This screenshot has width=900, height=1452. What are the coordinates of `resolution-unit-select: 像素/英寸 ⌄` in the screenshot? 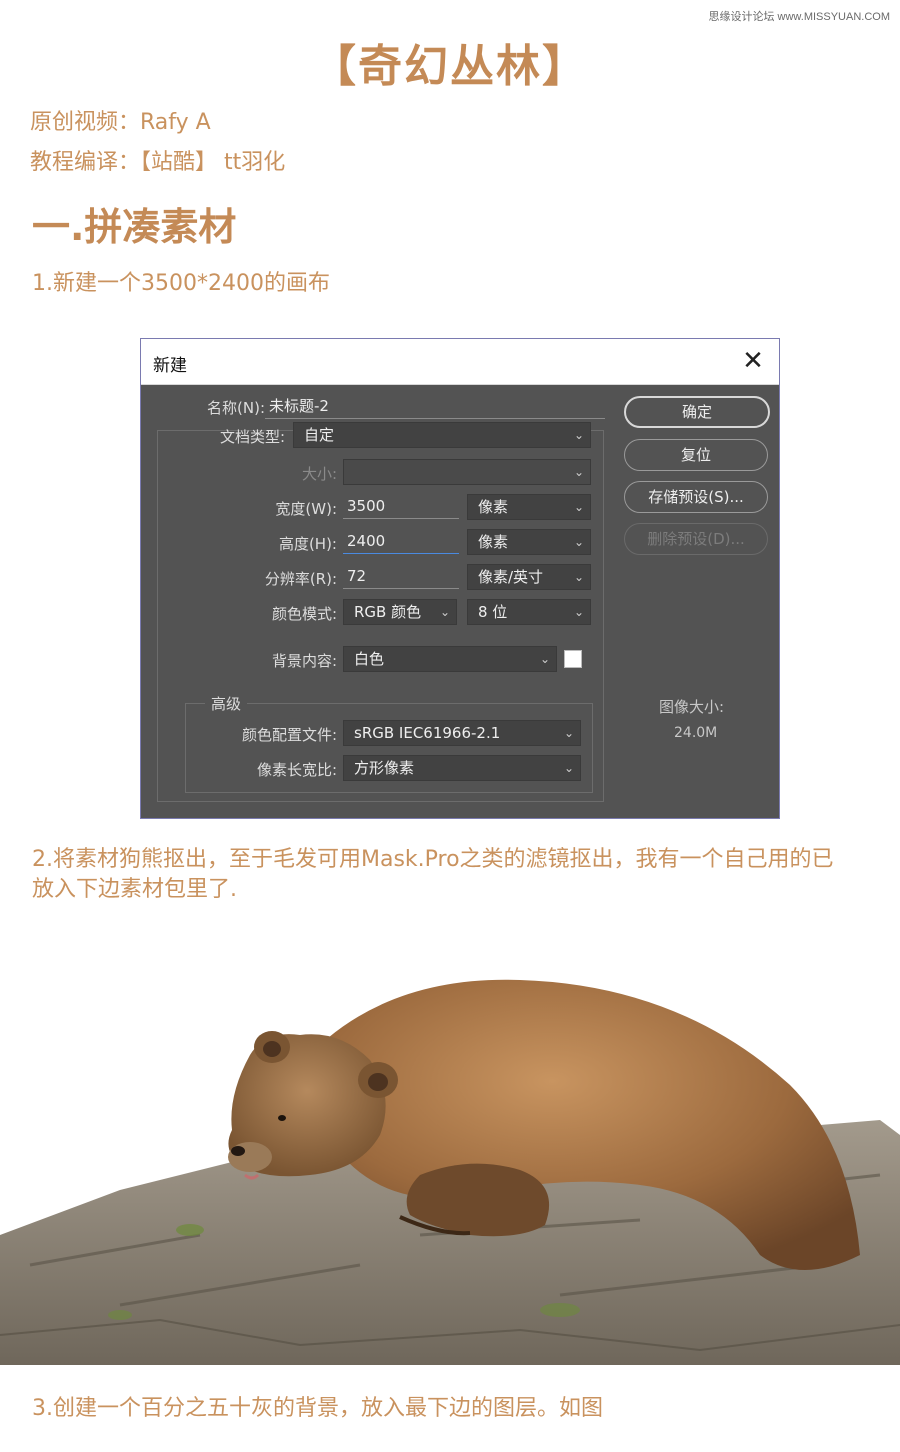 It's located at (529, 577).